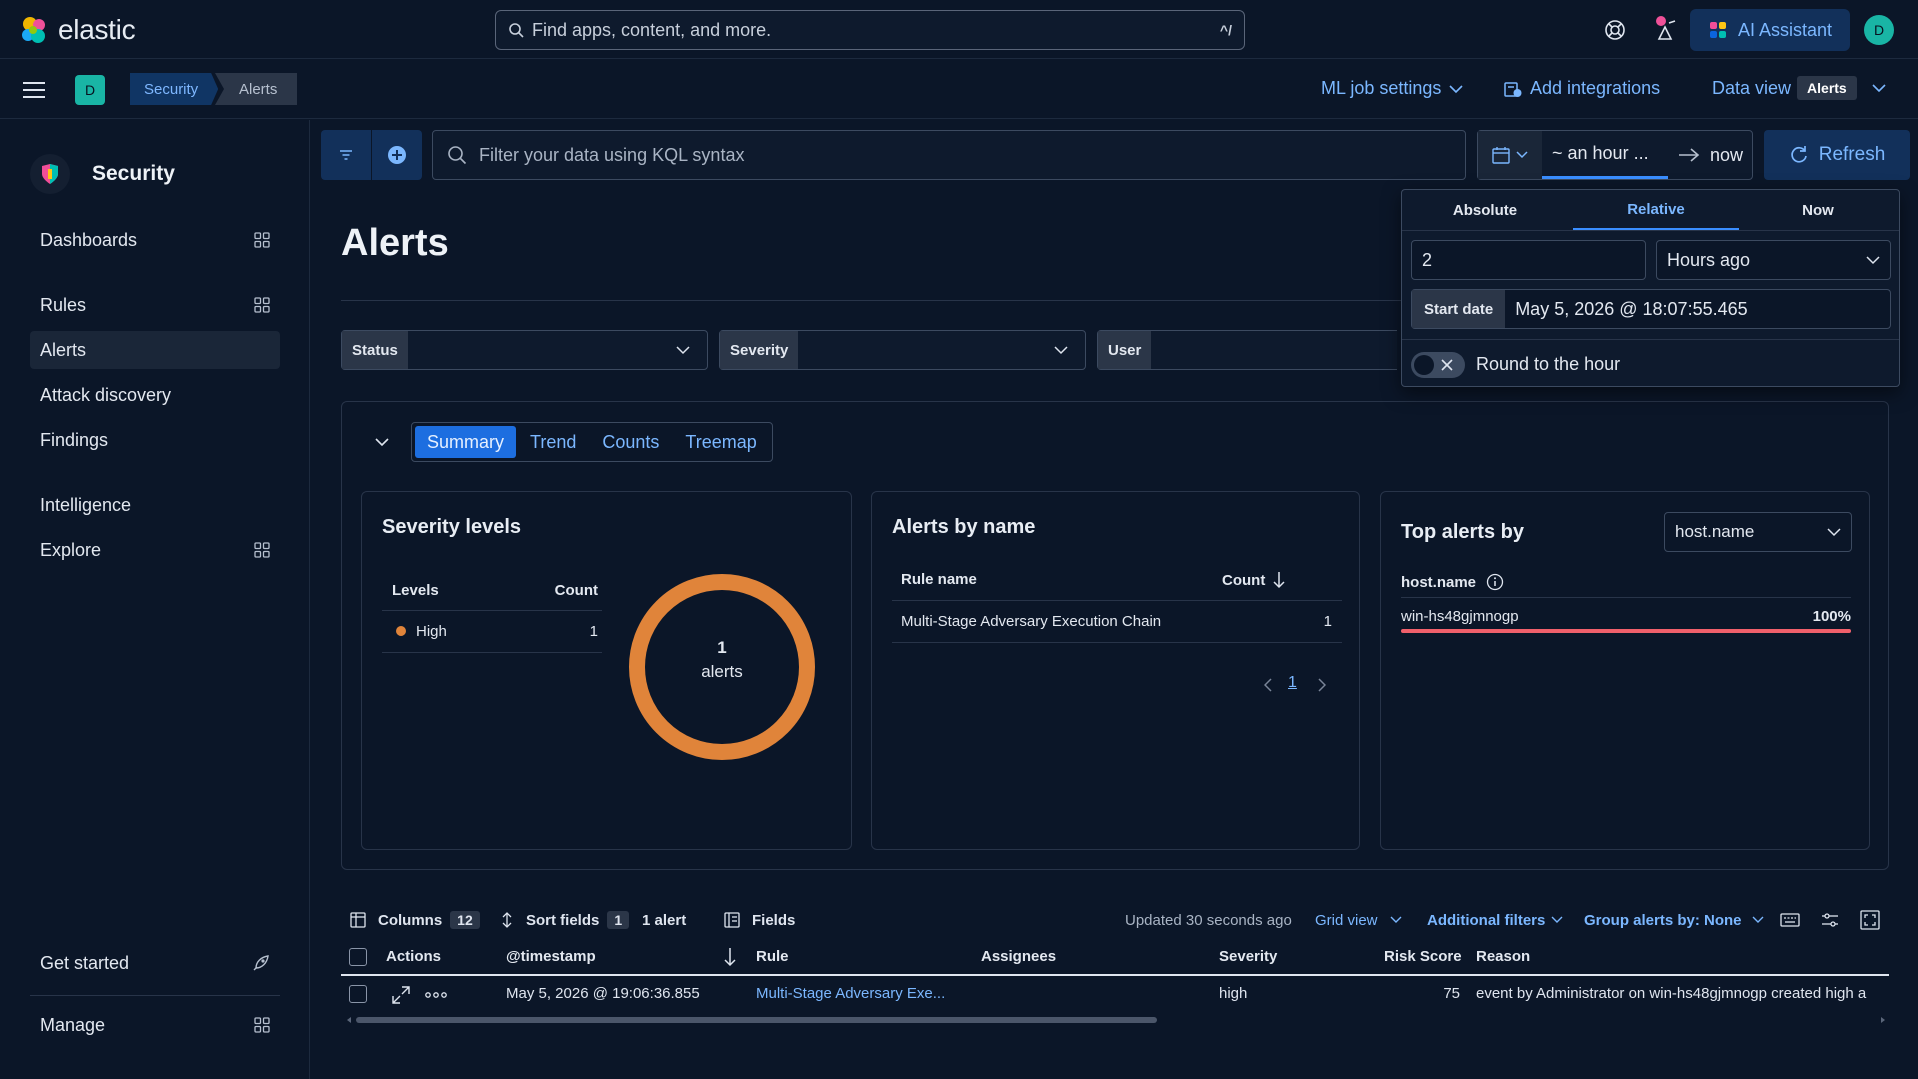 This screenshot has width=1918, height=1079. I want to click on prev-page-button, so click(1268, 685).